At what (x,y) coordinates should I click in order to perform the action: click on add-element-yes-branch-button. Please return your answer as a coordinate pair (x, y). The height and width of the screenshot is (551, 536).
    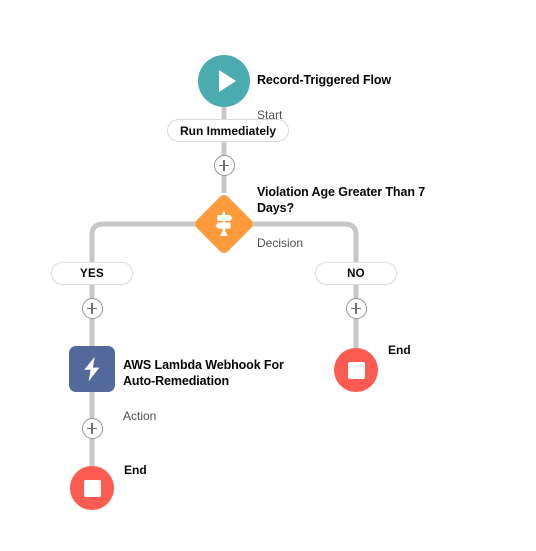
    Looking at the image, I should click on (92, 308).